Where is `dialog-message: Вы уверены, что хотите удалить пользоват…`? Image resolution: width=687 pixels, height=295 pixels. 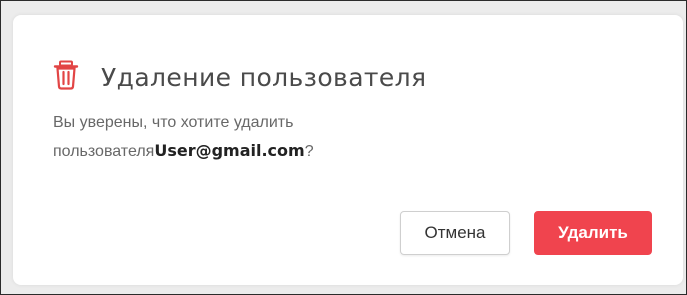
dialog-message: Вы уверены, что хотите удалить пользоват… is located at coordinates (263, 137).